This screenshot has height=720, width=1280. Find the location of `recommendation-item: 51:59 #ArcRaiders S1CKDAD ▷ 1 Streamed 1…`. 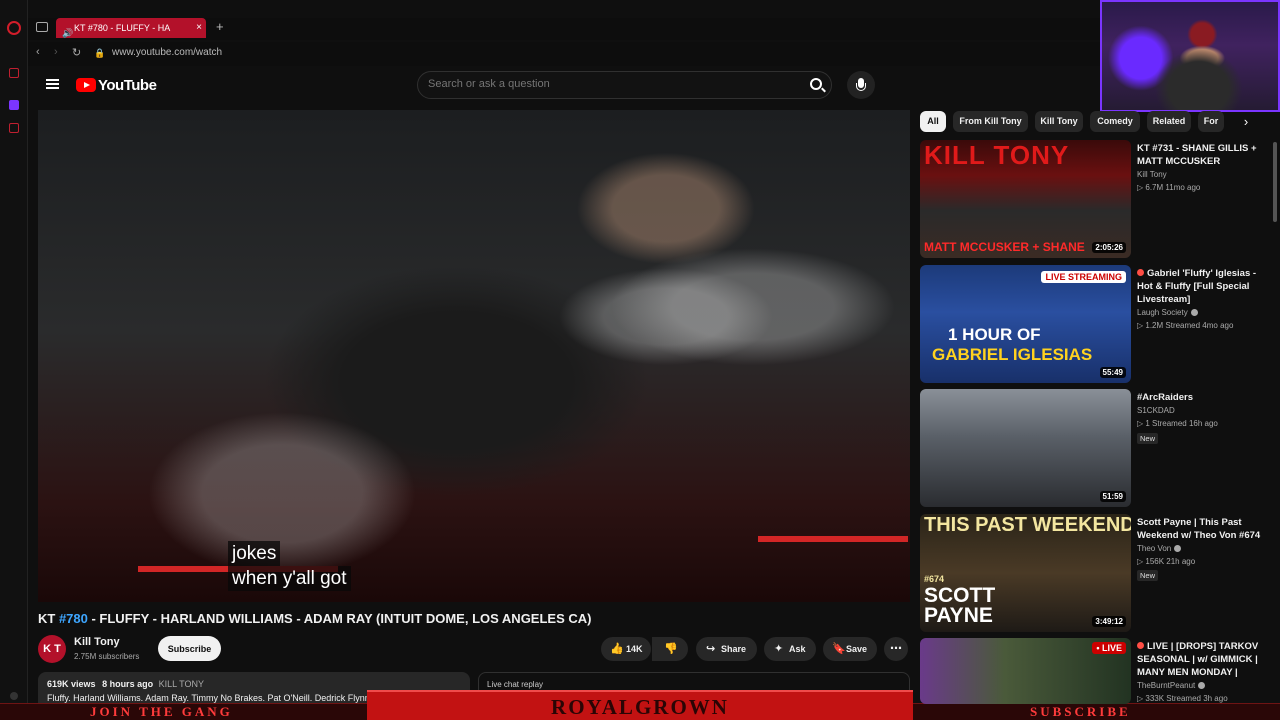

recommendation-item: 51:59 #ArcRaiders S1CKDAD ▷ 1 Streamed 1… is located at coordinates (1092, 449).